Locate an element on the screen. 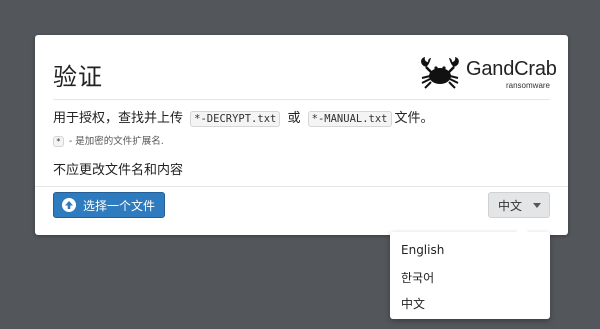 This screenshot has height=329, width=600. select-file-label: 选择一个文件 is located at coordinates (119, 205).